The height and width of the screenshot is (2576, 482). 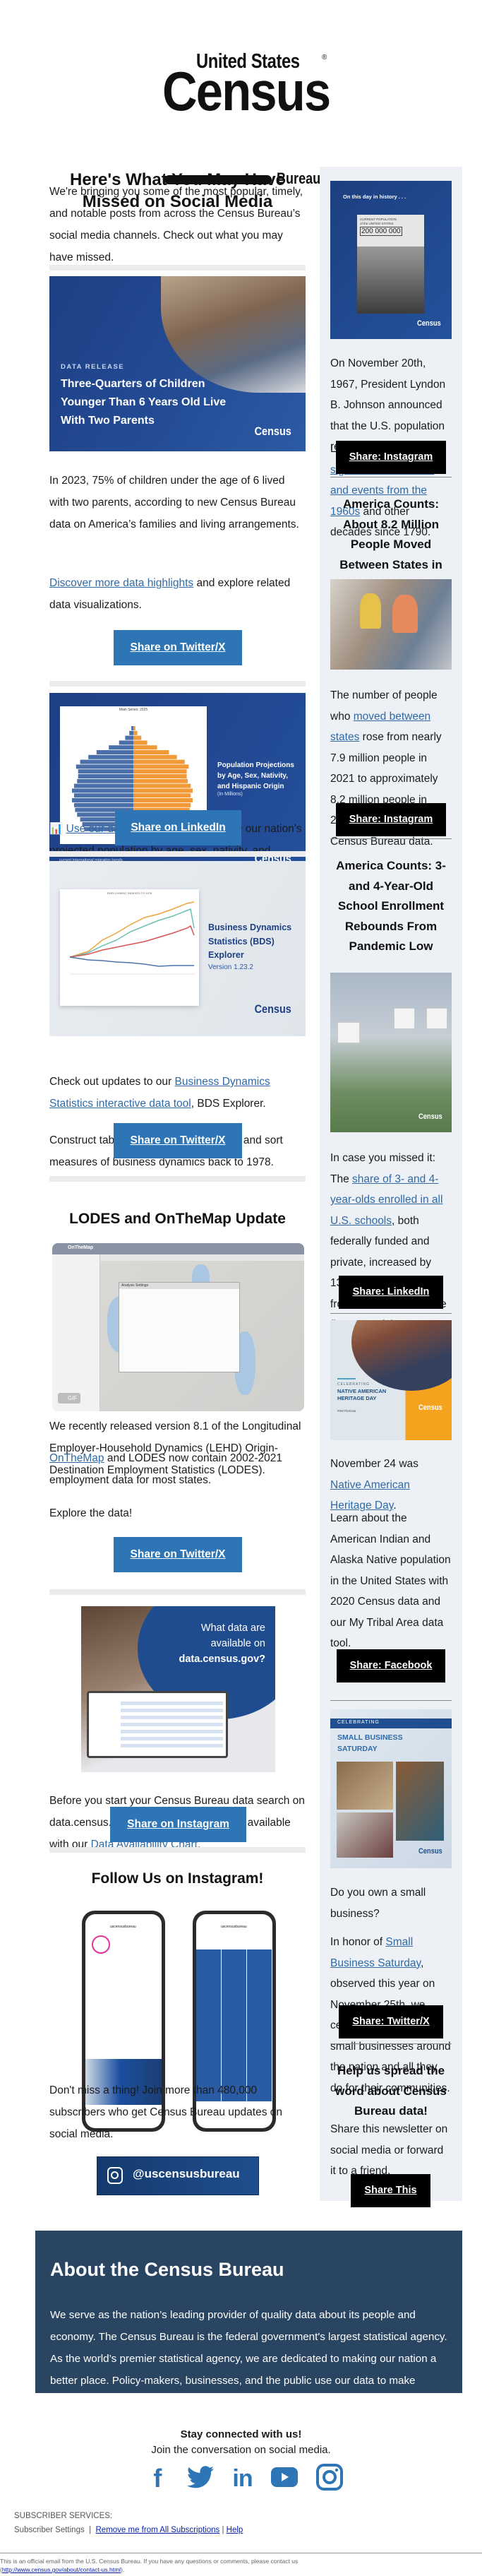 I want to click on image-subtitle: (In Millions), so click(x=230, y=794).